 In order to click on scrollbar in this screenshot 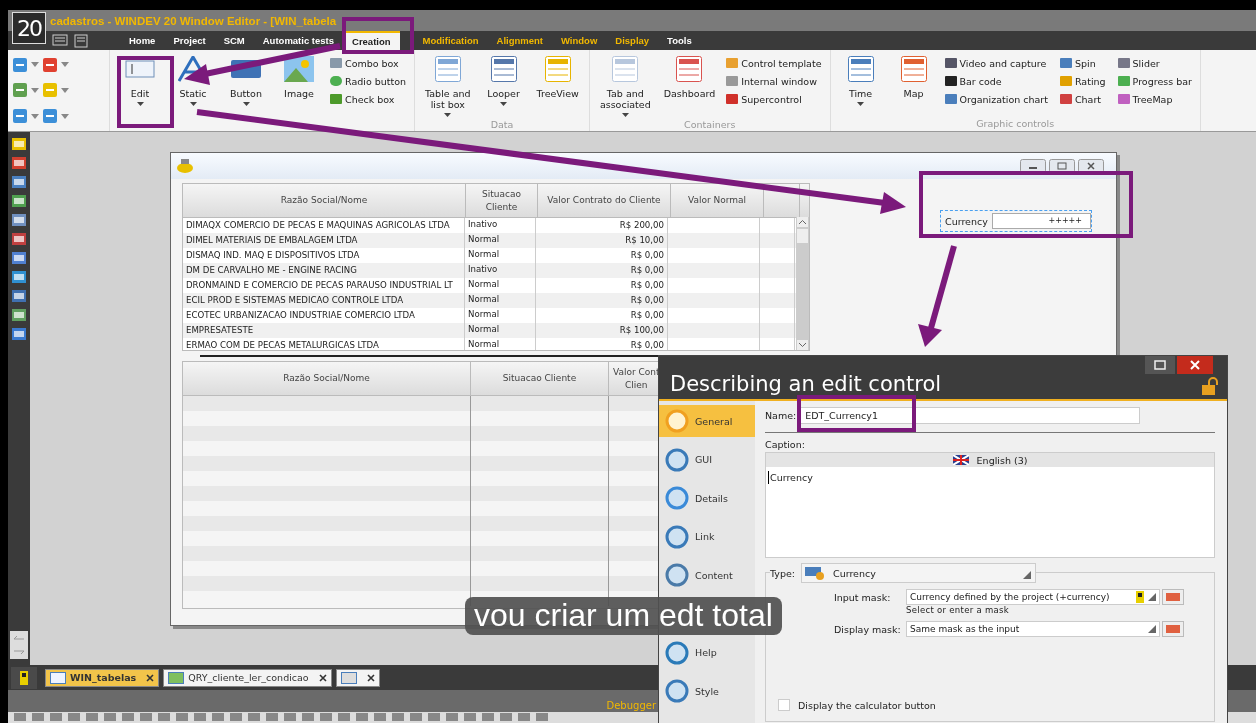, I will do `click(802, 283)`.